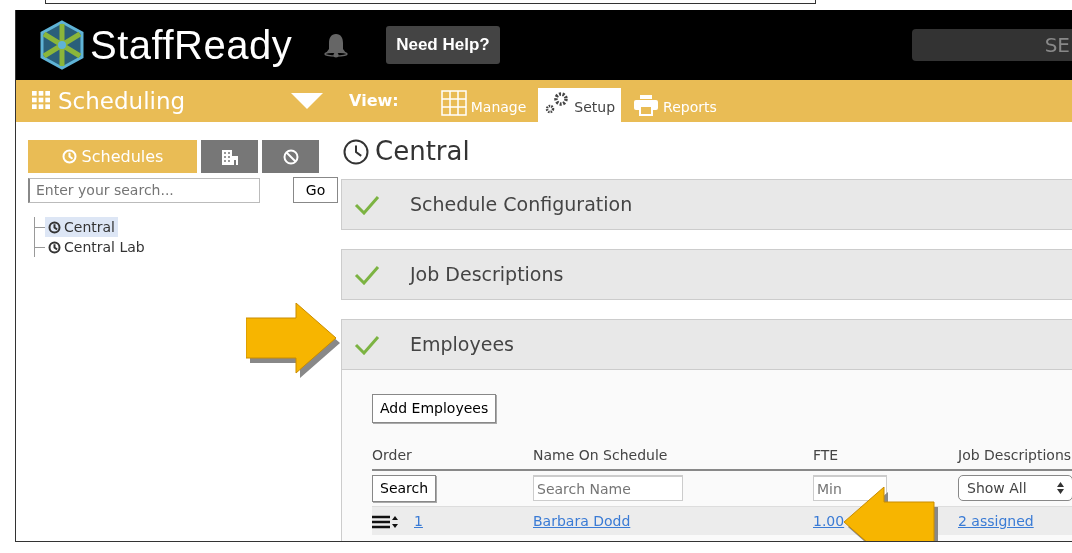  Describe the element at coordinates (706, 344) in the screenshot. I see `section-header: Employees` at that location.